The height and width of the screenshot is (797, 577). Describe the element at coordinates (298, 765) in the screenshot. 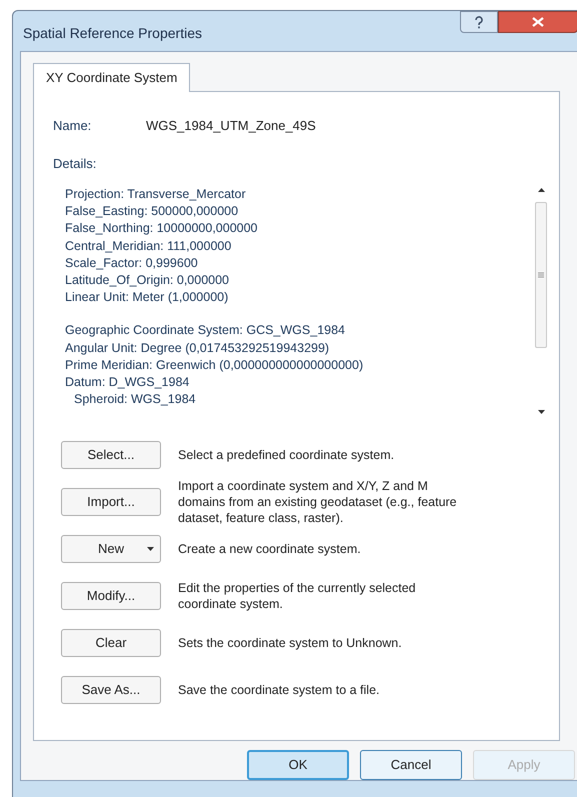

I see `dialog-button: OK` at that location.